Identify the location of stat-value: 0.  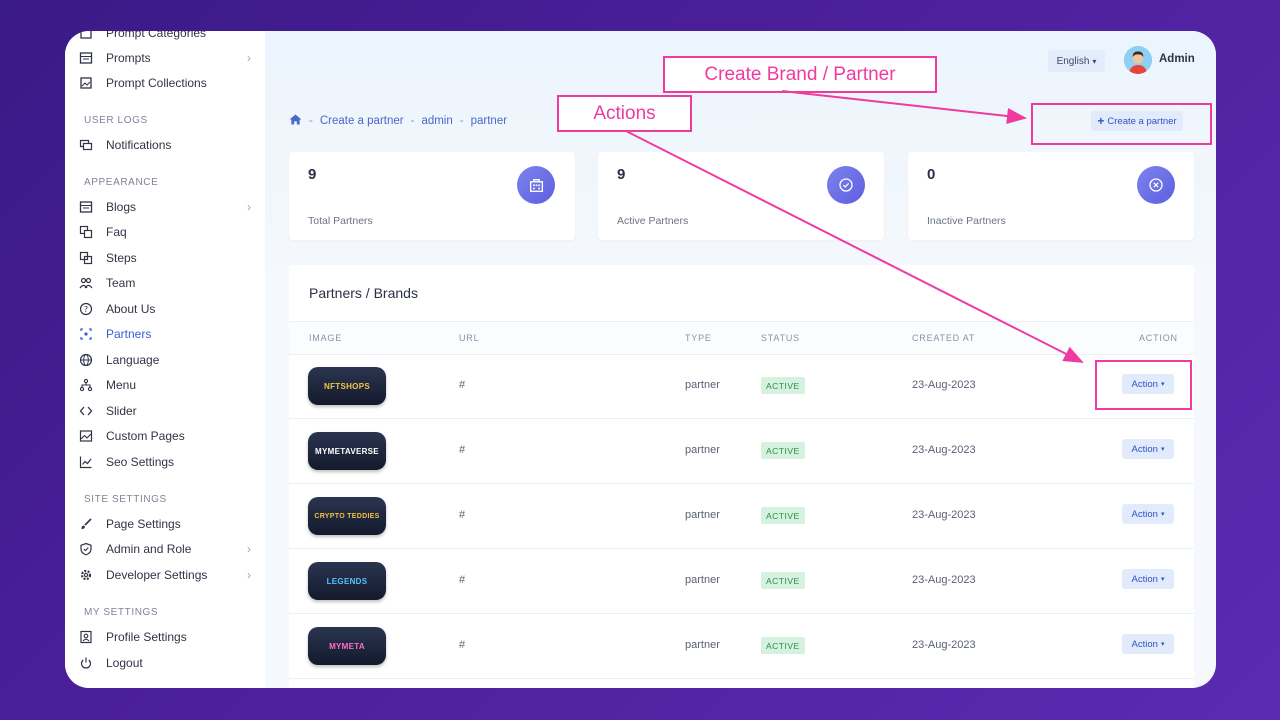
(931, 174).